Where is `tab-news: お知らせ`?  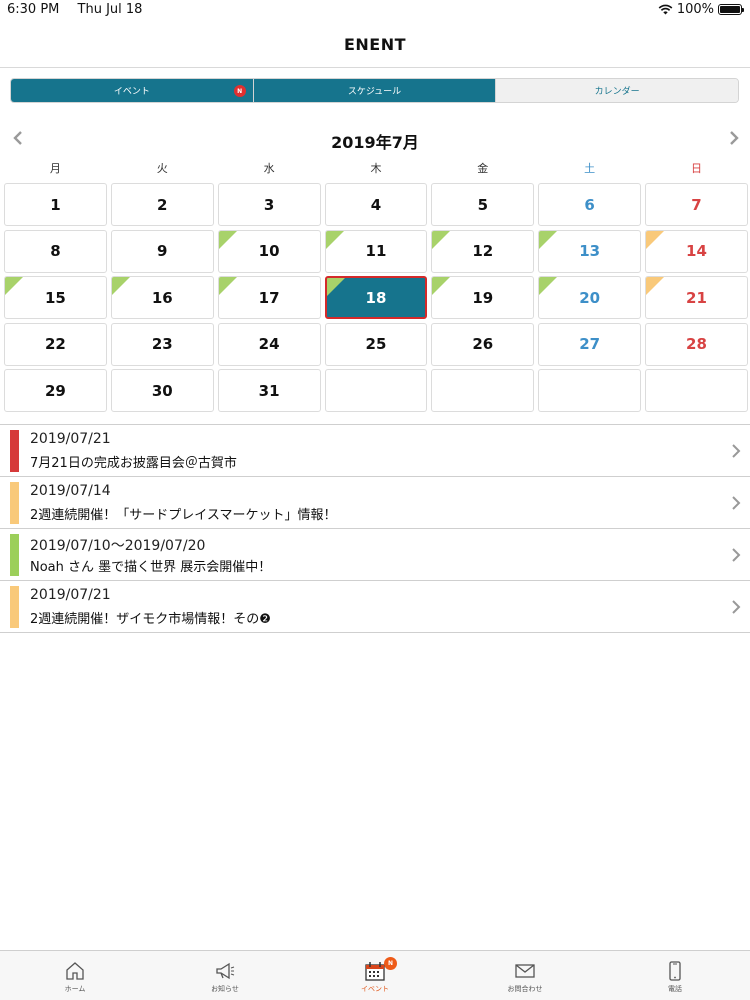
tab-news: お知らせ is located at coordinates (225, 975).